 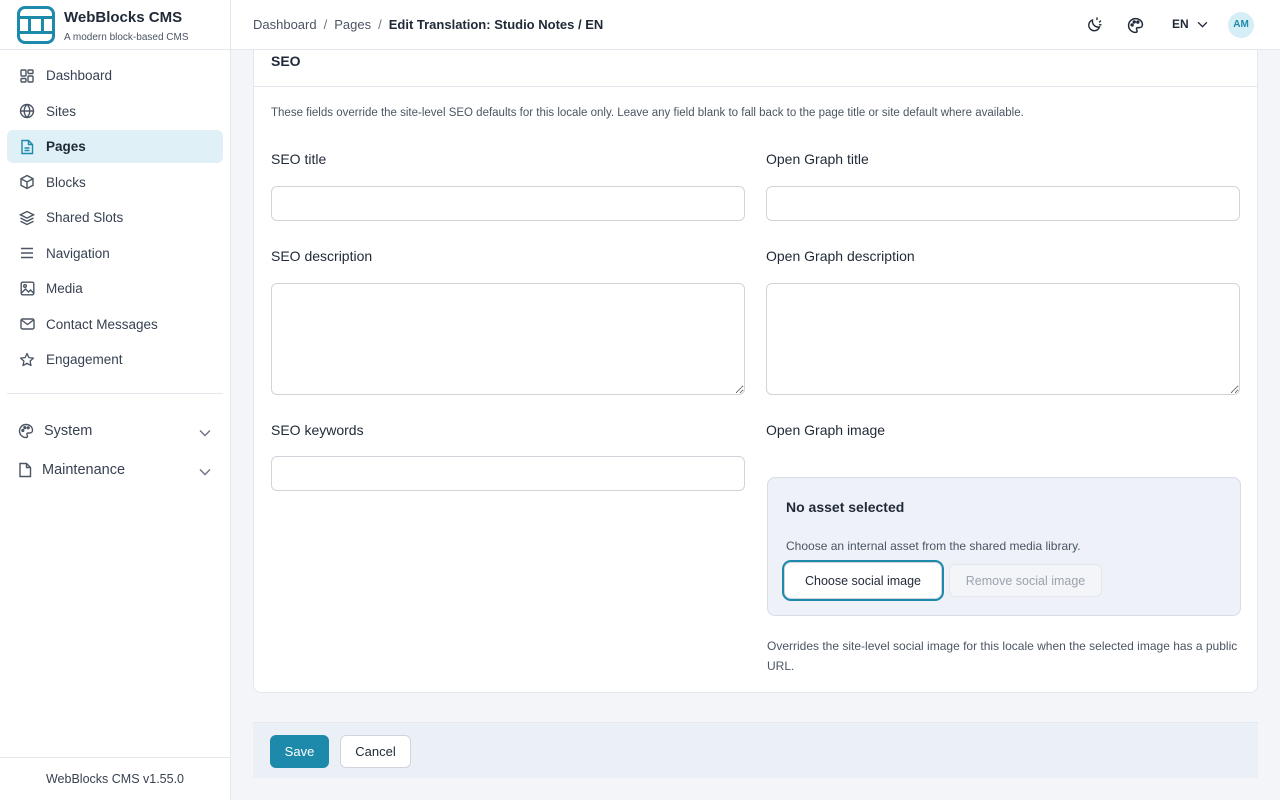 I want to click on sidebar-item-shared-slots: Shared Slots, so click(x=115, y=217).